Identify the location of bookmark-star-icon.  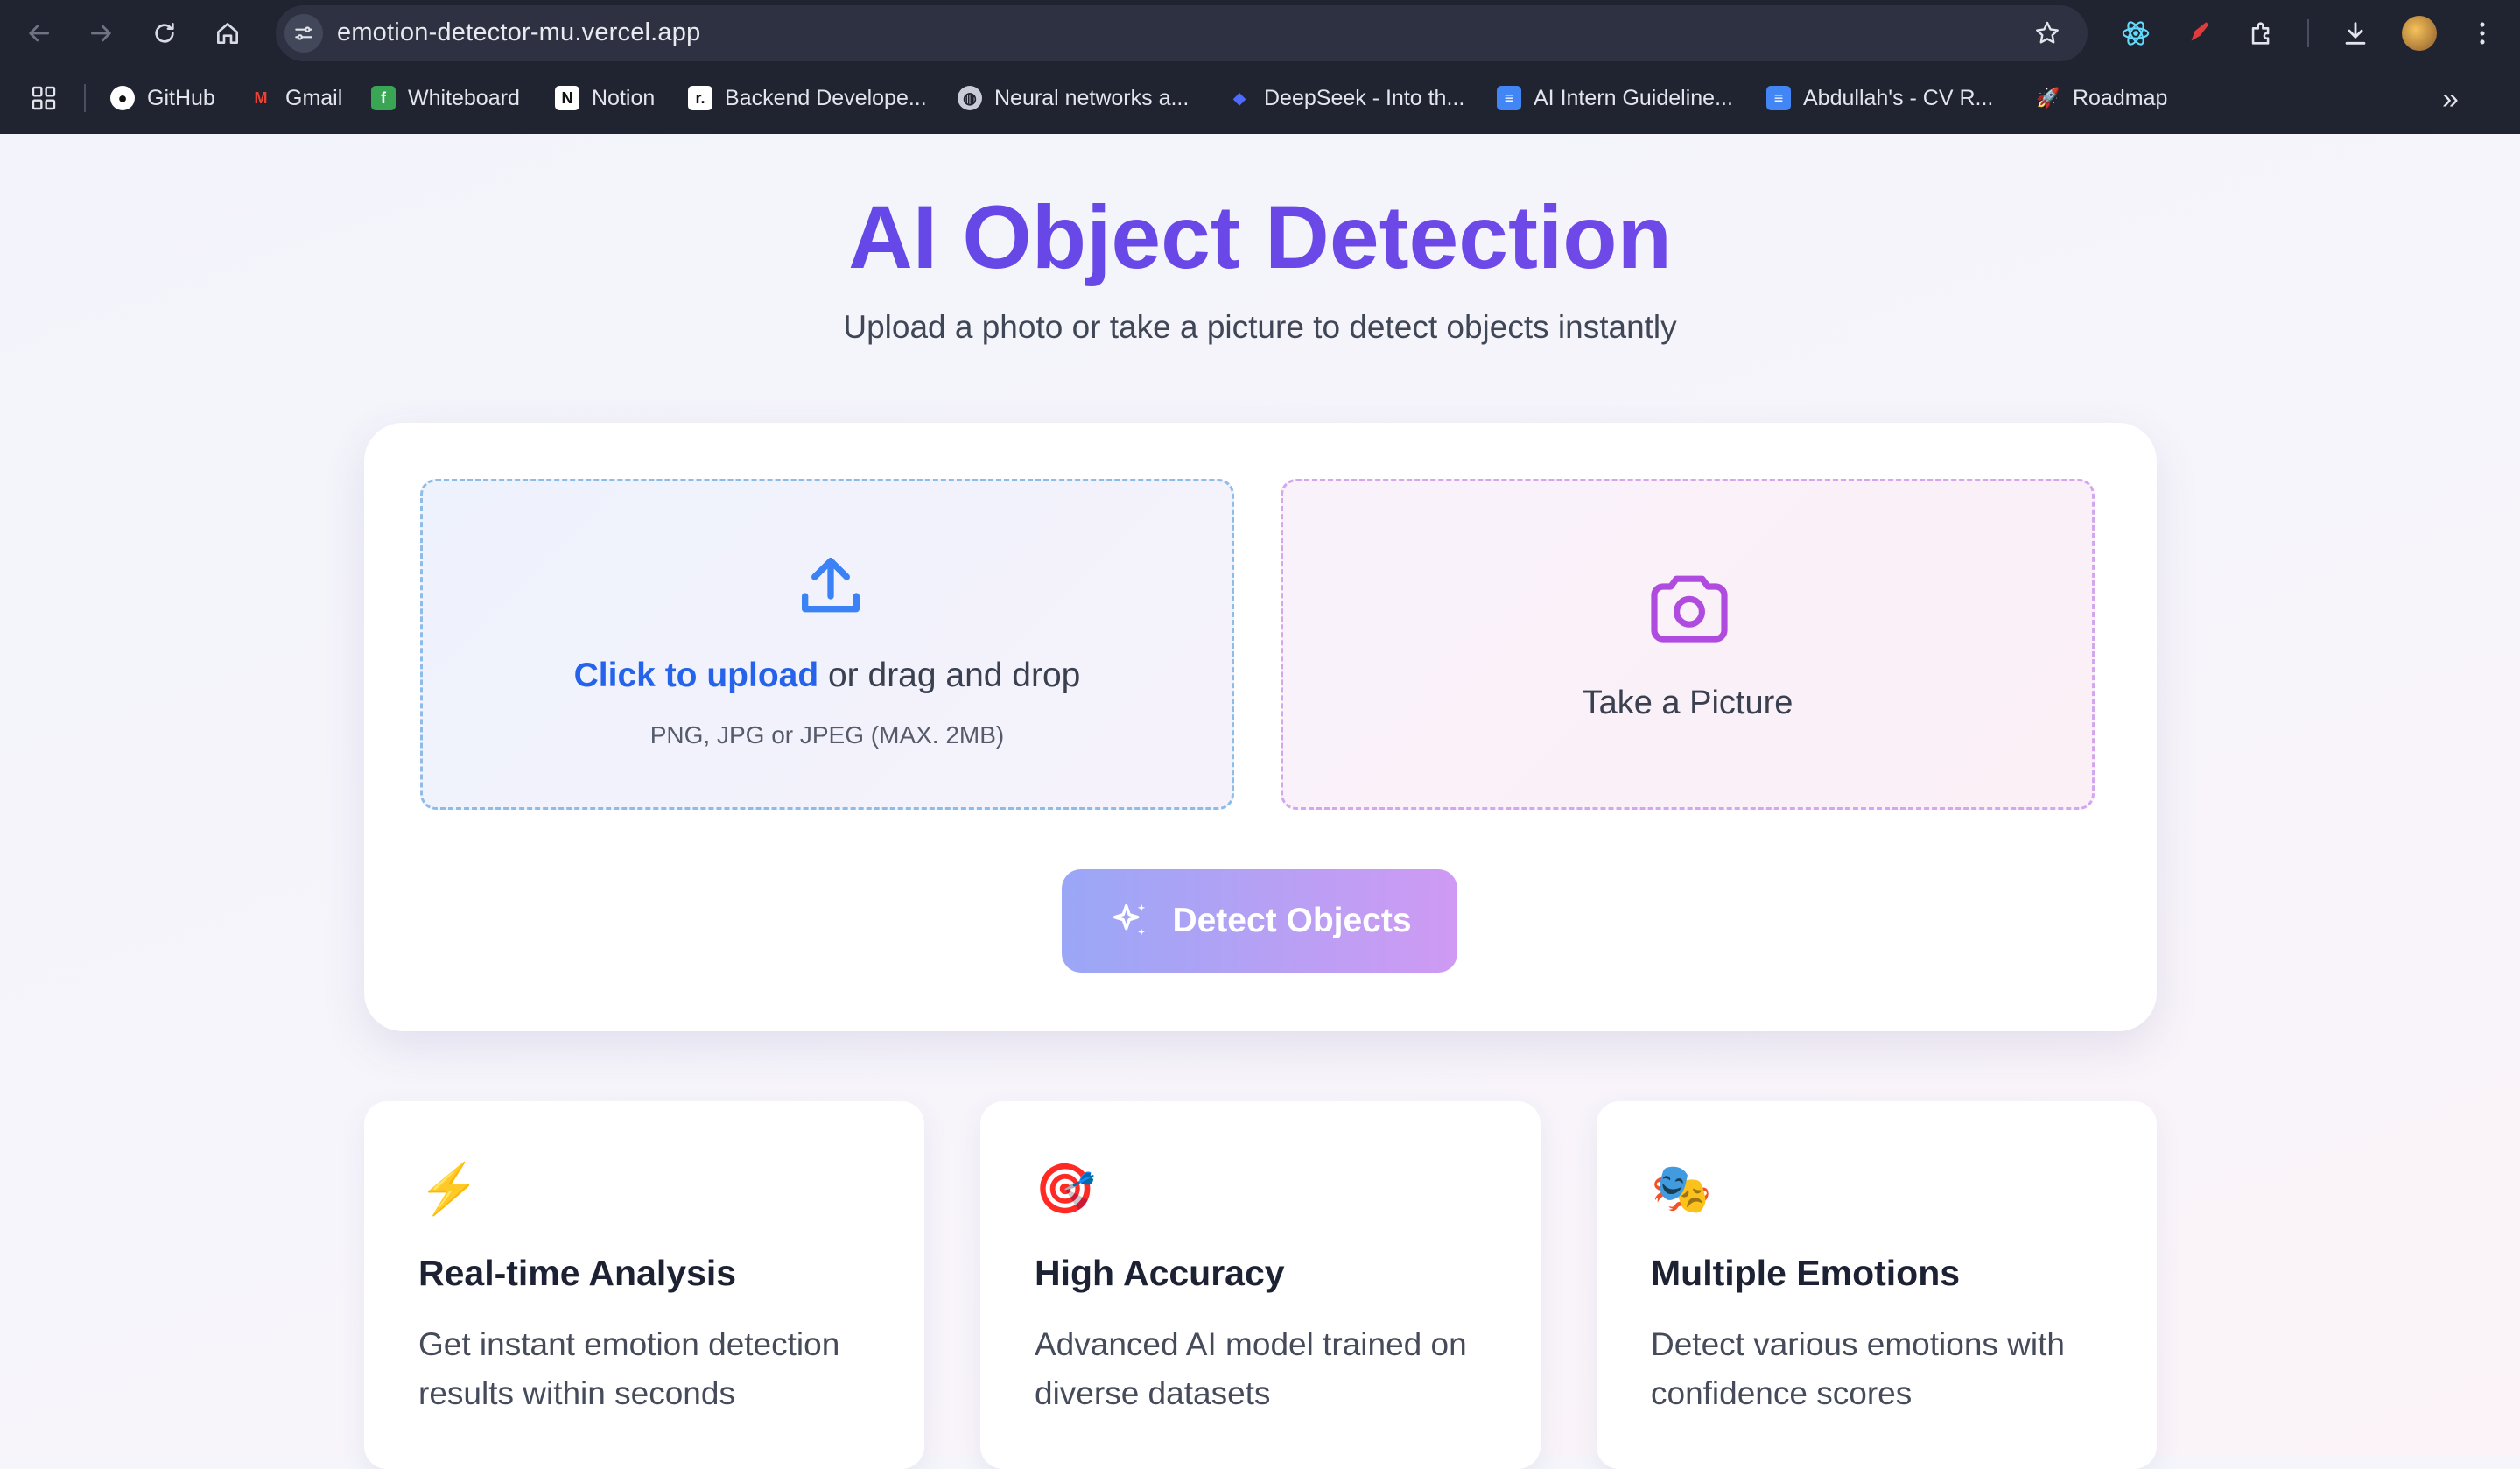
(2047, 33).